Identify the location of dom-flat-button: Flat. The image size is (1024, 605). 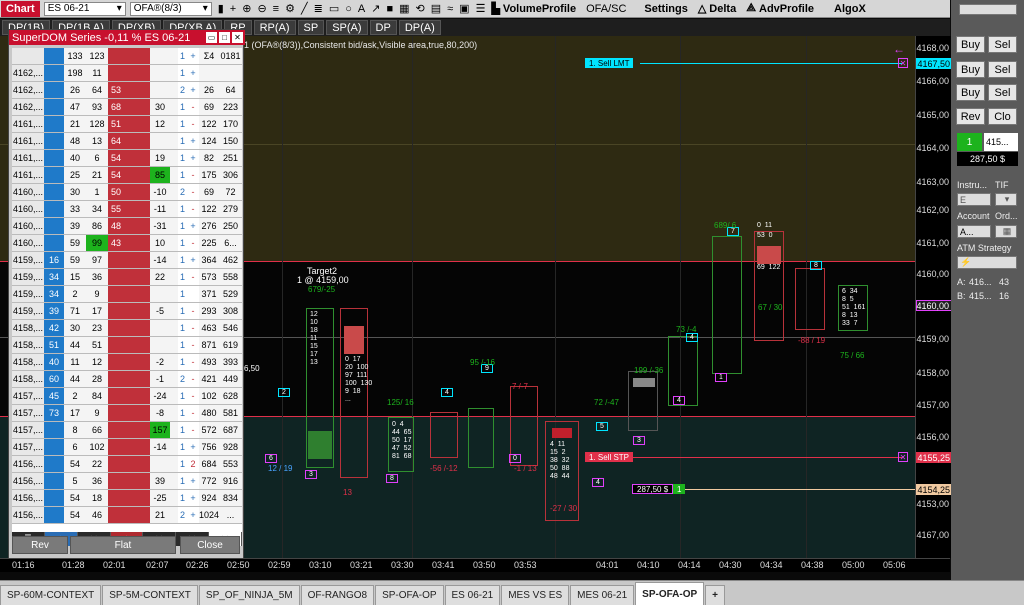
(123, 545).